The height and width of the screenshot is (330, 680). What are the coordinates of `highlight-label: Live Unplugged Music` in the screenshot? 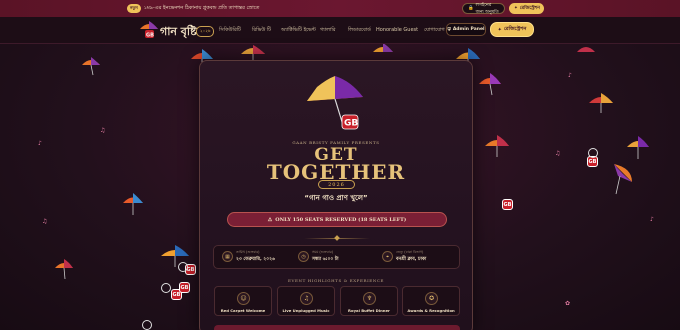 It's located at (306, 310).